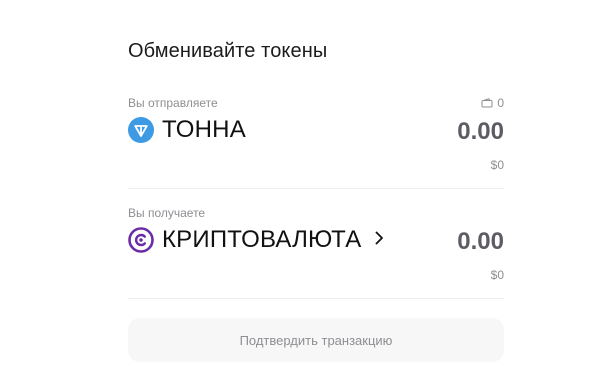 The height and width of the screenshot is (375, 612). What do you see at coordinates (141, 240) in the screenshot?
I see `crypto-c-icon` at bounding box center [141, 240].